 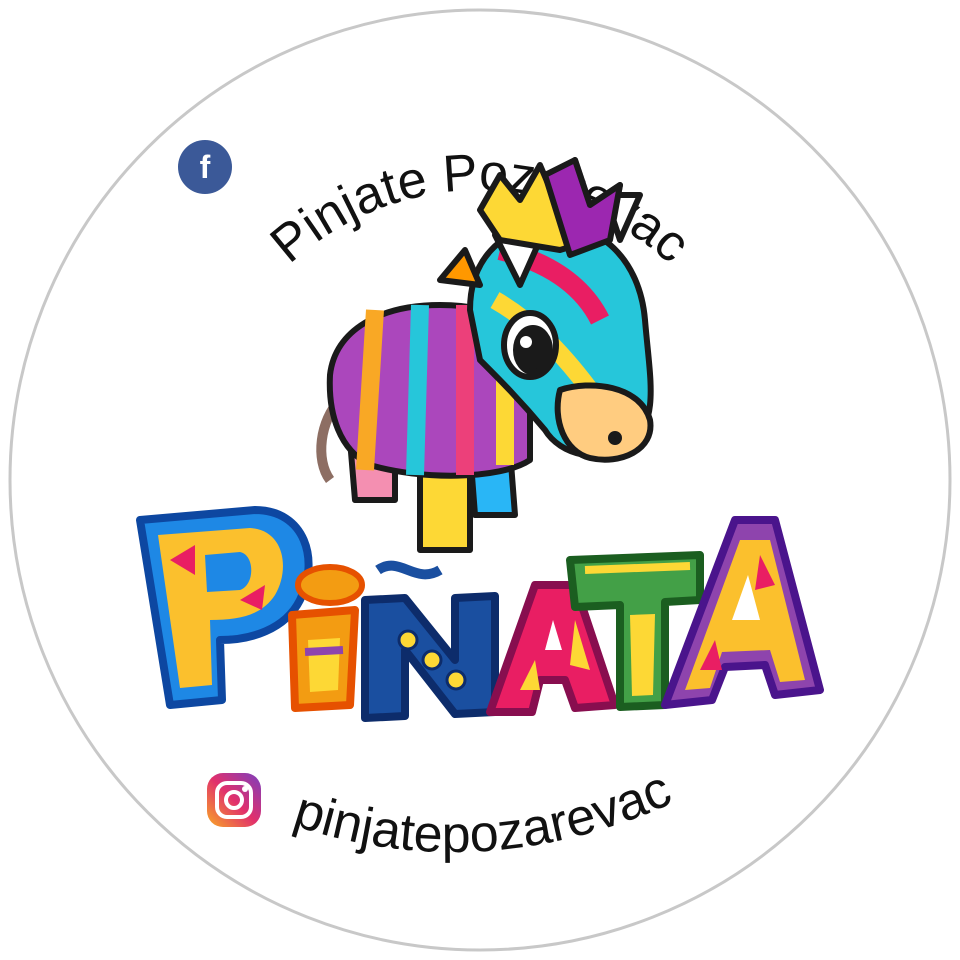 I want to click on logo-letter-i, so click(x=326, y=638).